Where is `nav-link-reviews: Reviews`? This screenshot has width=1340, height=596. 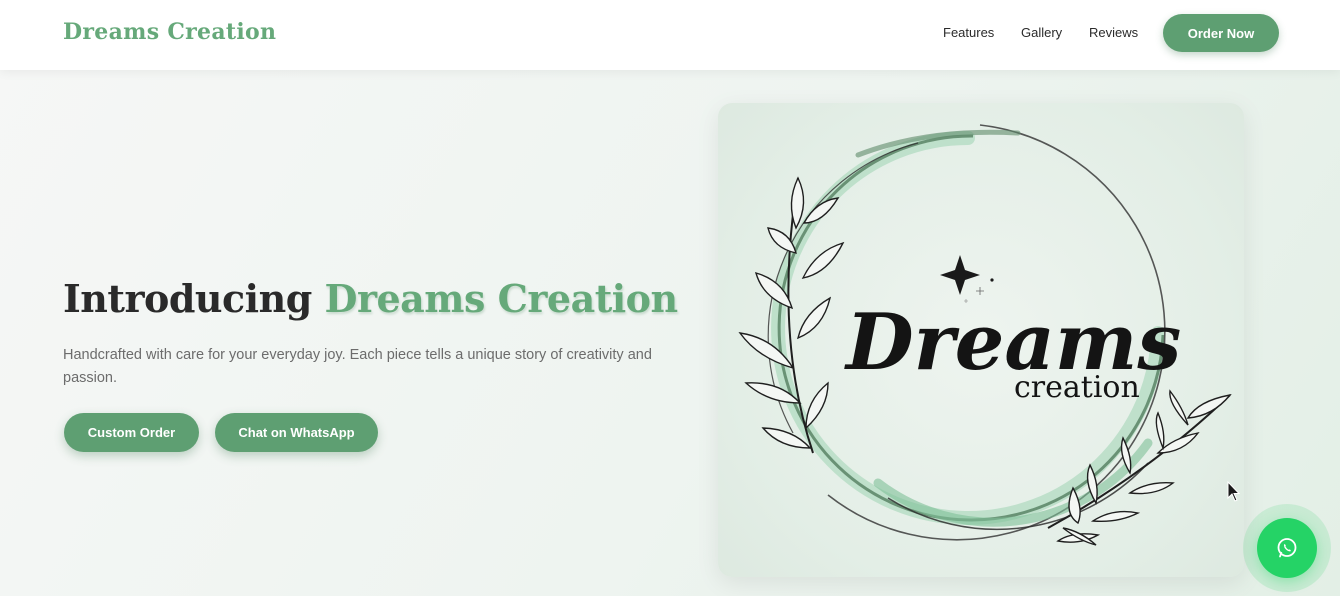
nav-link-reviews: Reviews is located at coordinates (1113, 32).